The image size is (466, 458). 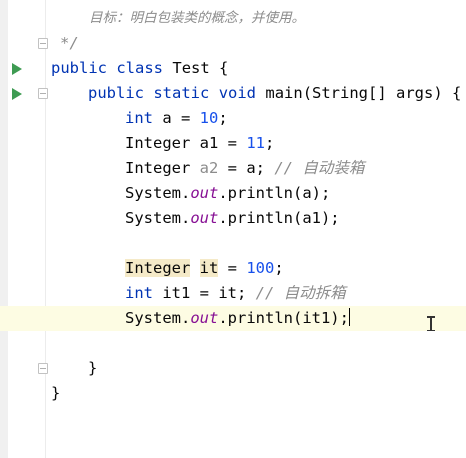 I want to click on code-line: Integer a1 = 11;, so click(x=233, y=143).